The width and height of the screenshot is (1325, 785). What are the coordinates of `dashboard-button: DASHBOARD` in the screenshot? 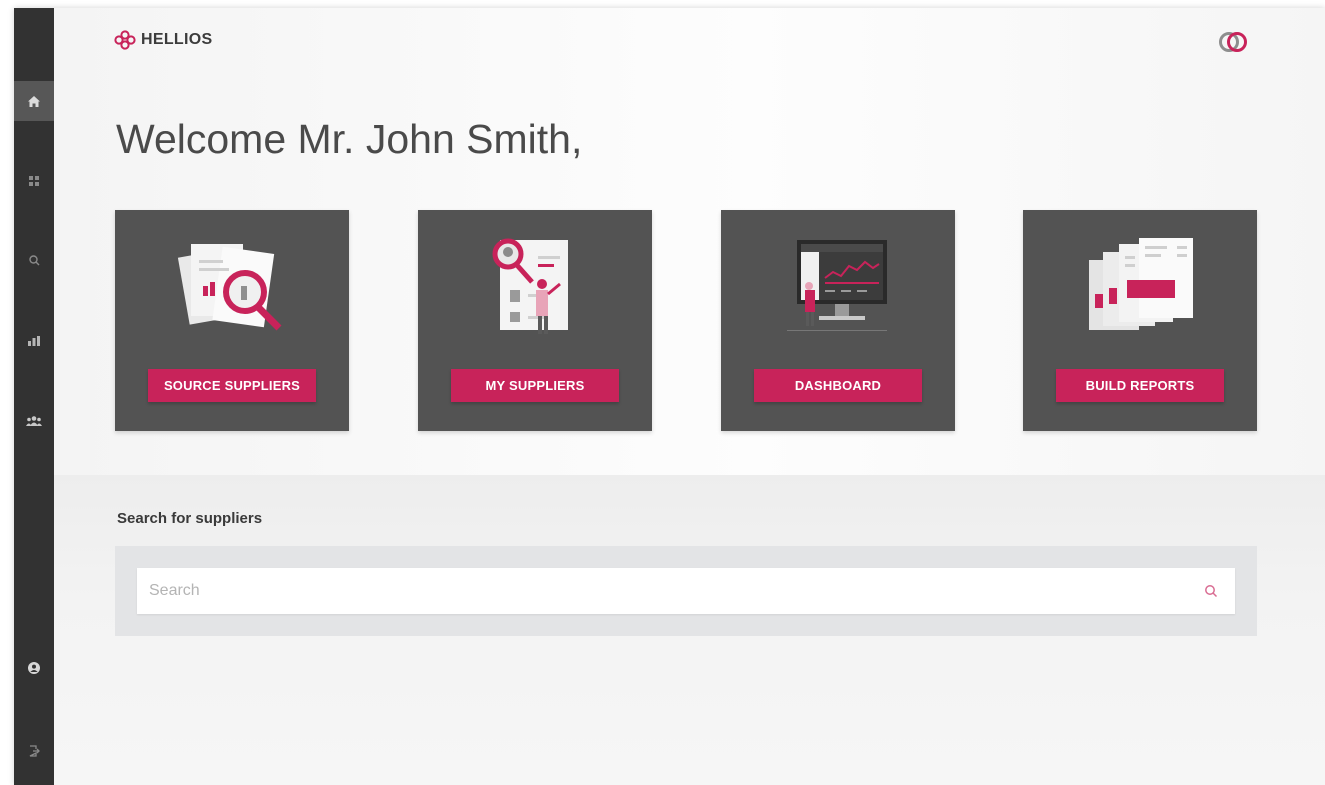 It's located at (838, 385).